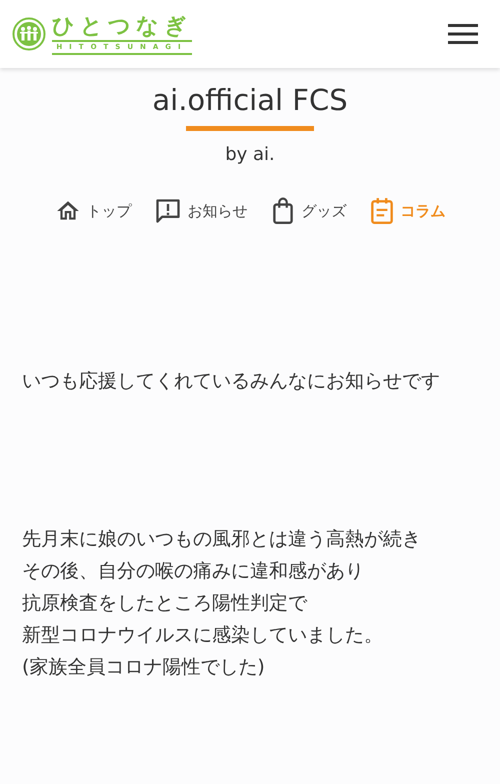  Describe the element at coordinates (201, 211) in the screenshot. I see `nav-tab: お知らせ` at that location.